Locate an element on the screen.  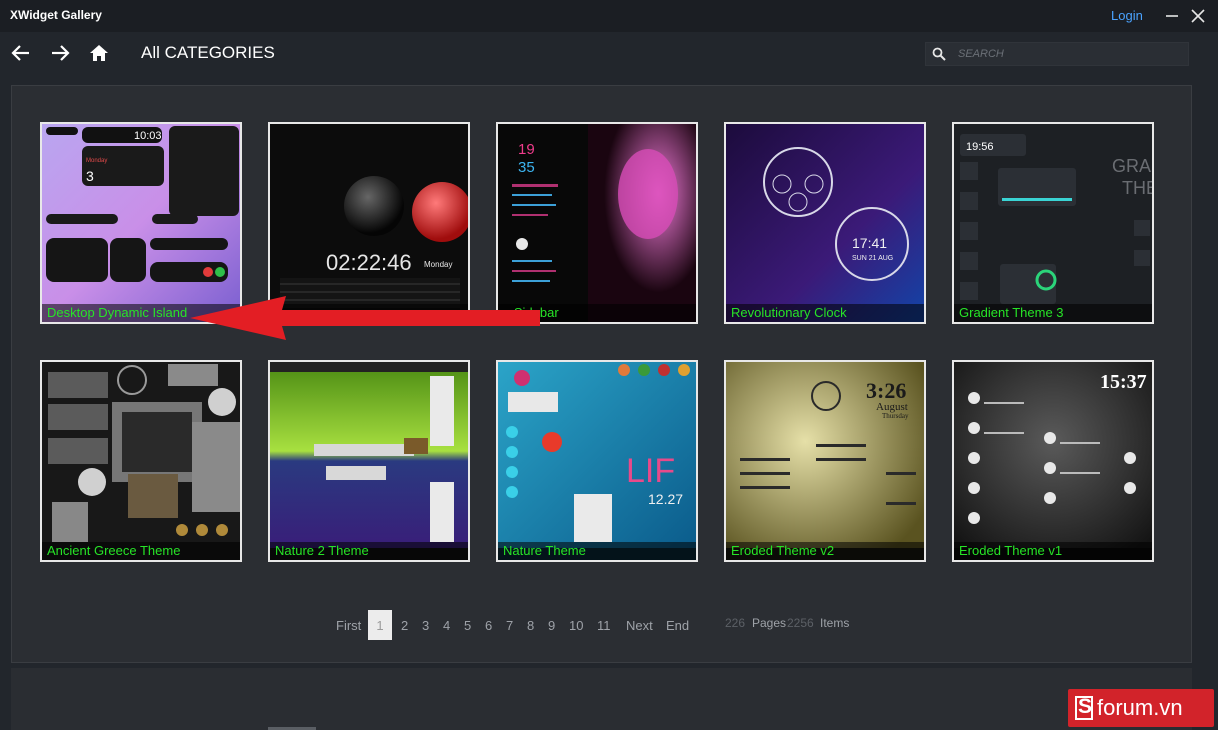
watermark-logo: S forum.vn is located at coordinates (1141, 708).